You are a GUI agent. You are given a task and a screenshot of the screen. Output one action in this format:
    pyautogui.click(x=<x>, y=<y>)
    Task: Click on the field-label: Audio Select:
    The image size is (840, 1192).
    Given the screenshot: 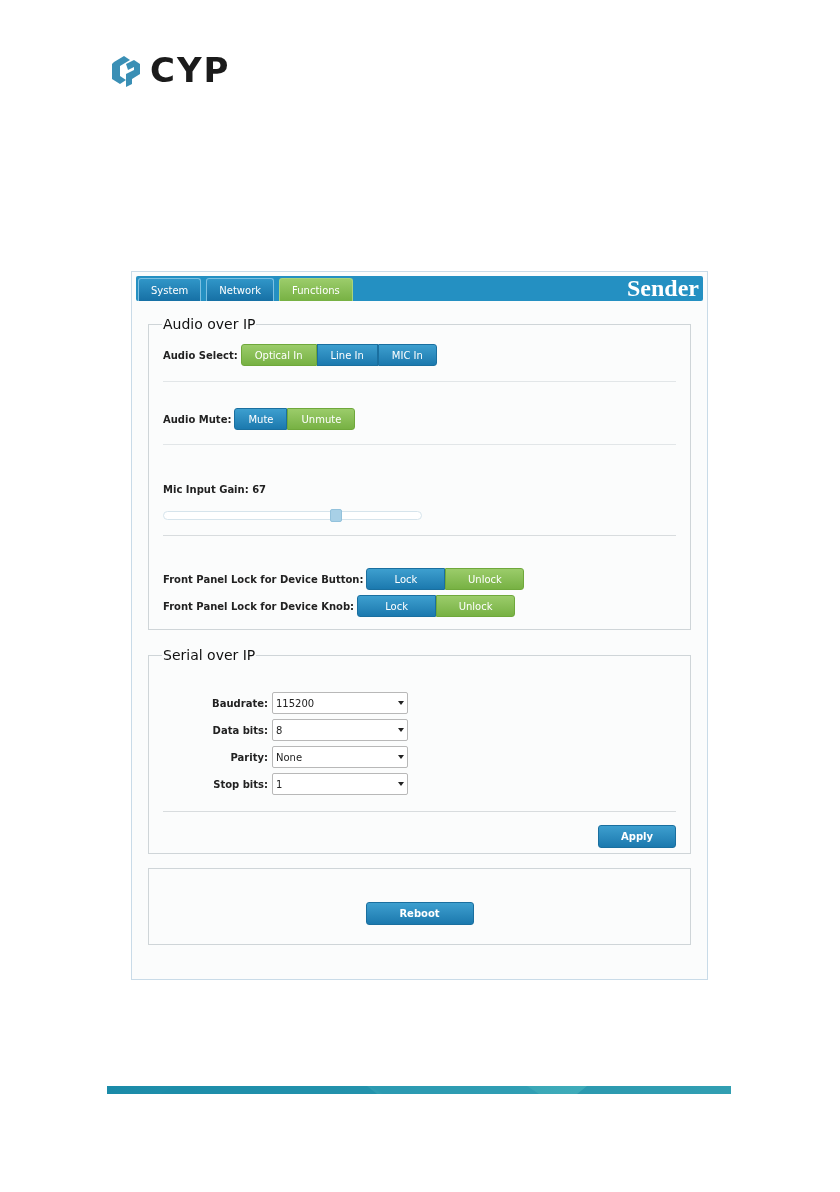 What is the action you would take?
    pyautogui.click(x=200, y=355)
    